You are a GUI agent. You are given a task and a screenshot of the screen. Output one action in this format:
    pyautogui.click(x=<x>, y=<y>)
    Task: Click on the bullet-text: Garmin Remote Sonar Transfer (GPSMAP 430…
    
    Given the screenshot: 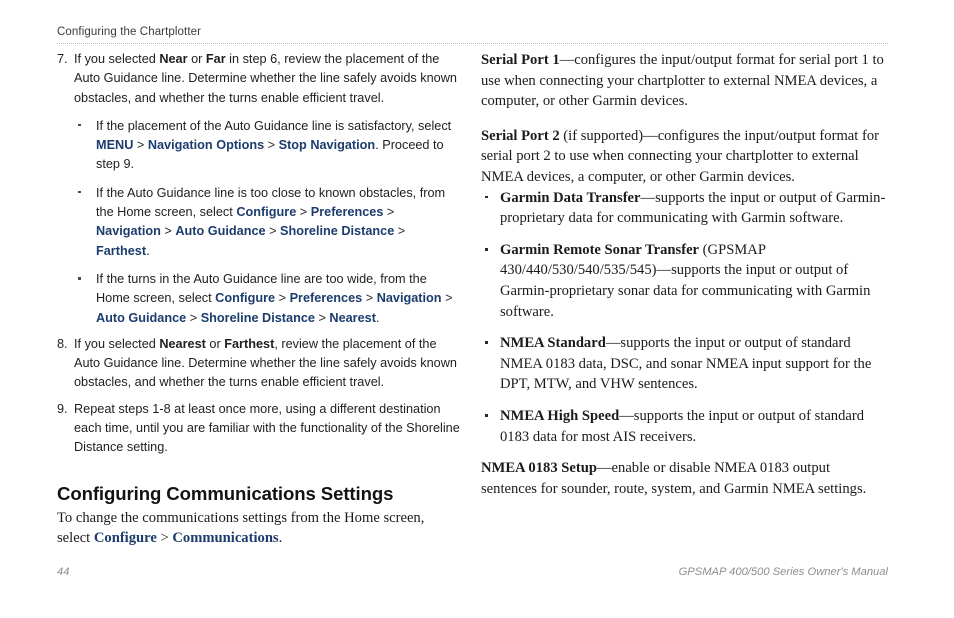 What is the action you would take?
    pyautogui.click(x=685, y=281)
    